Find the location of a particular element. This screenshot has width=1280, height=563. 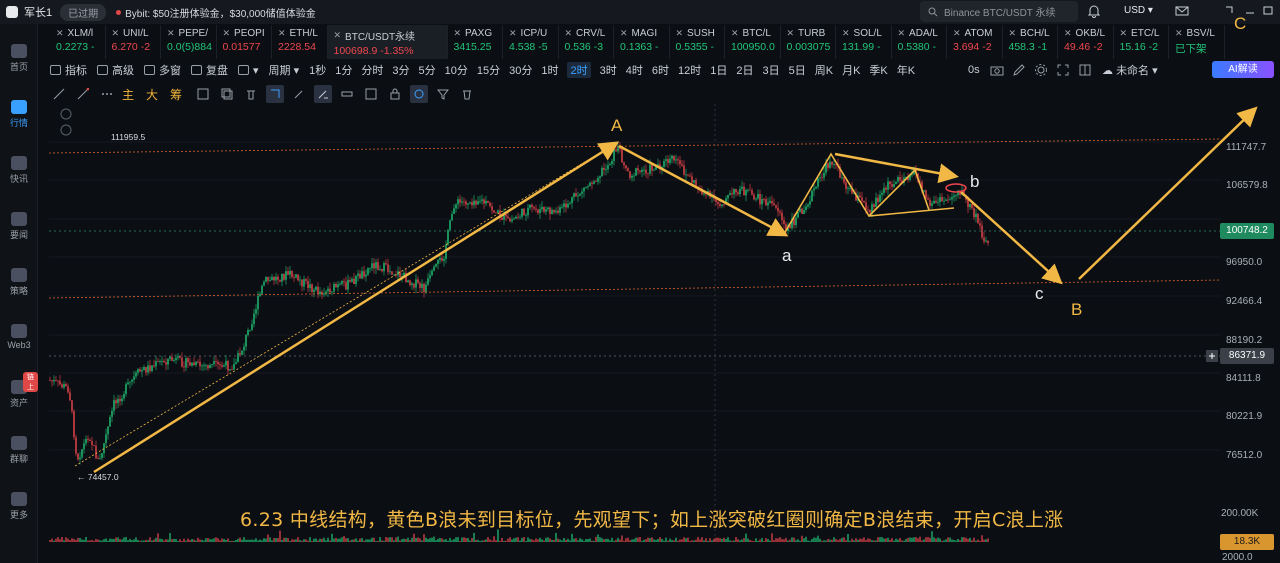

channel-top-line is located at coordinates (635, 146).